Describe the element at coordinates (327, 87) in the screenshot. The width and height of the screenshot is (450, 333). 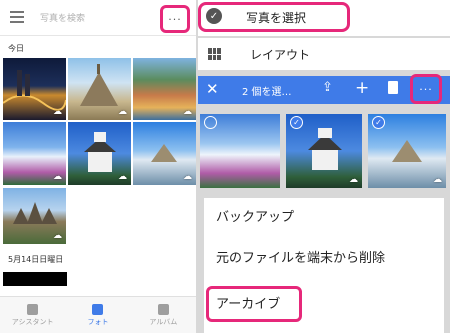
I see `share-button: ⇪` at that location.